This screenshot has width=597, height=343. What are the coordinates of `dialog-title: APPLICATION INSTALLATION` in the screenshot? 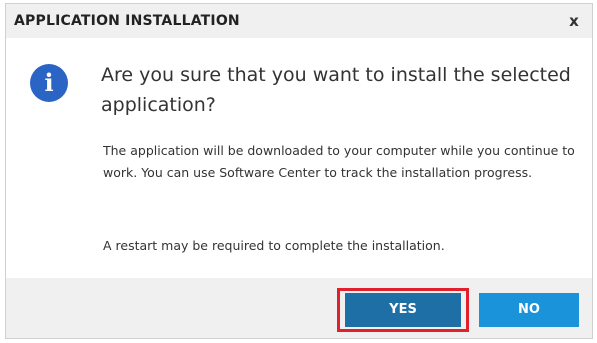 It's located at (127, 21).